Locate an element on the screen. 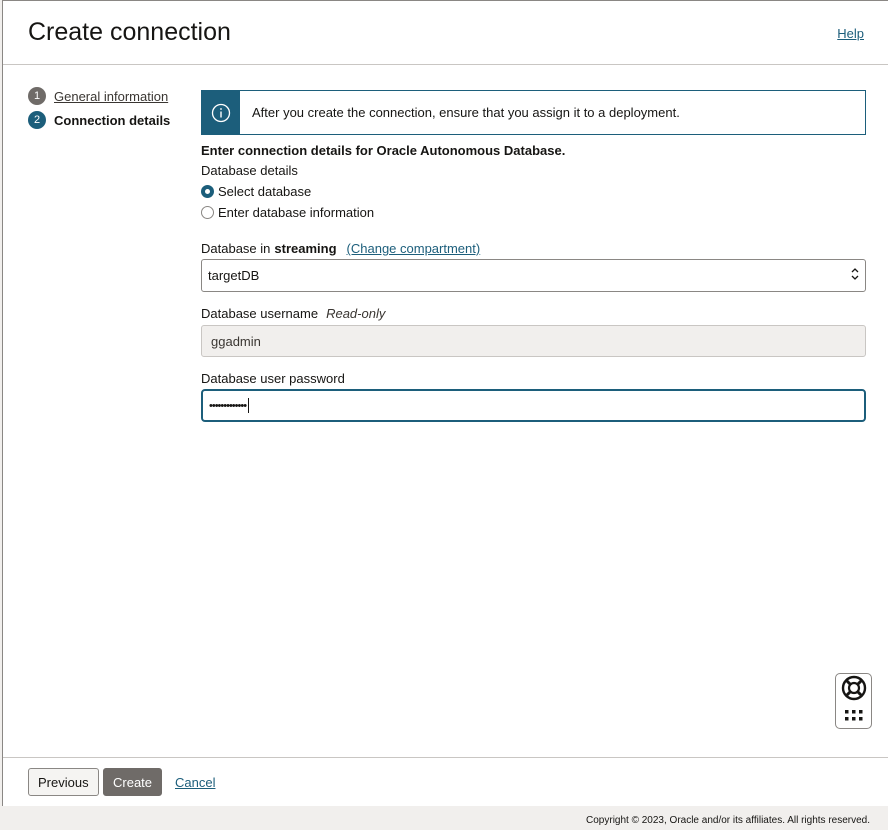 The height and width of the screenshot is (830, 888). radio-enter-database-information: Enter database information is located at coordinates (533, 212).